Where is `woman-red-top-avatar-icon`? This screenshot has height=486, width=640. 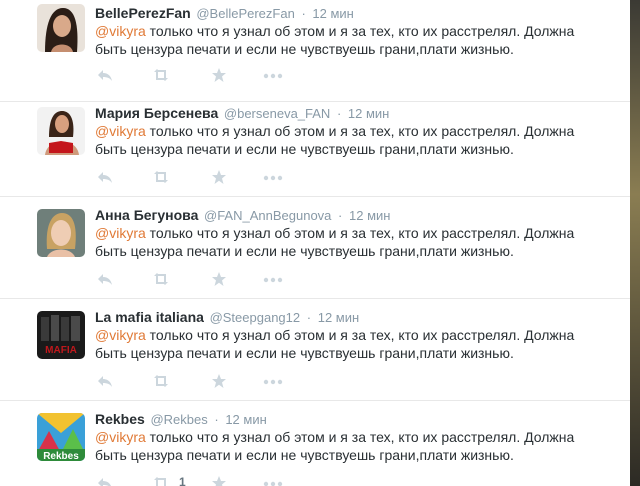
woman-red-top-avatar-icon is located at coordinates (61, 131).